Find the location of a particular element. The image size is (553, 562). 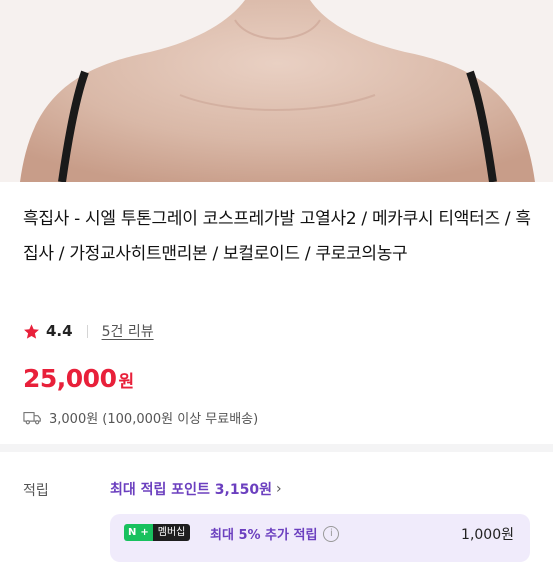

chevron-right-icon: › is located at coordinates (278, 489).